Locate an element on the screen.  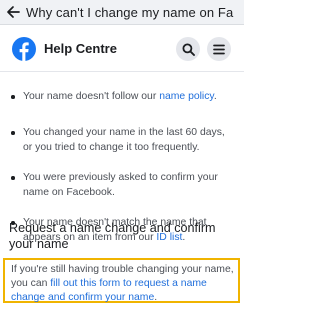
back-button is located at coordinates (13, 12).